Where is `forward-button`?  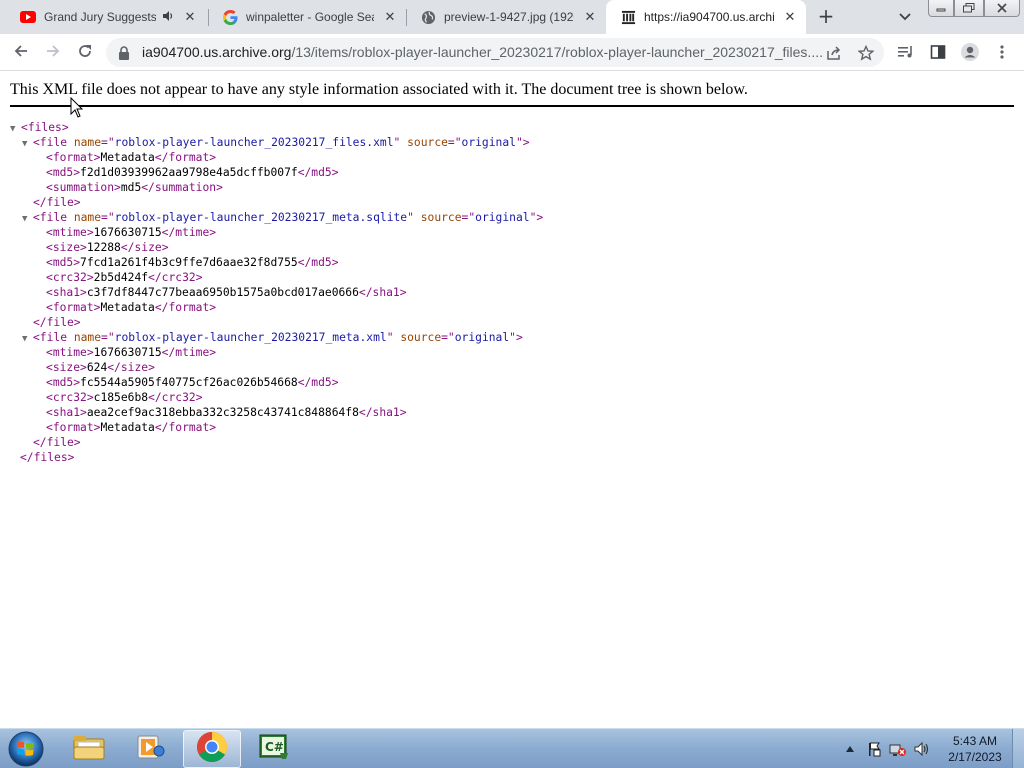
forward-button is located at coordinates (53, 53).